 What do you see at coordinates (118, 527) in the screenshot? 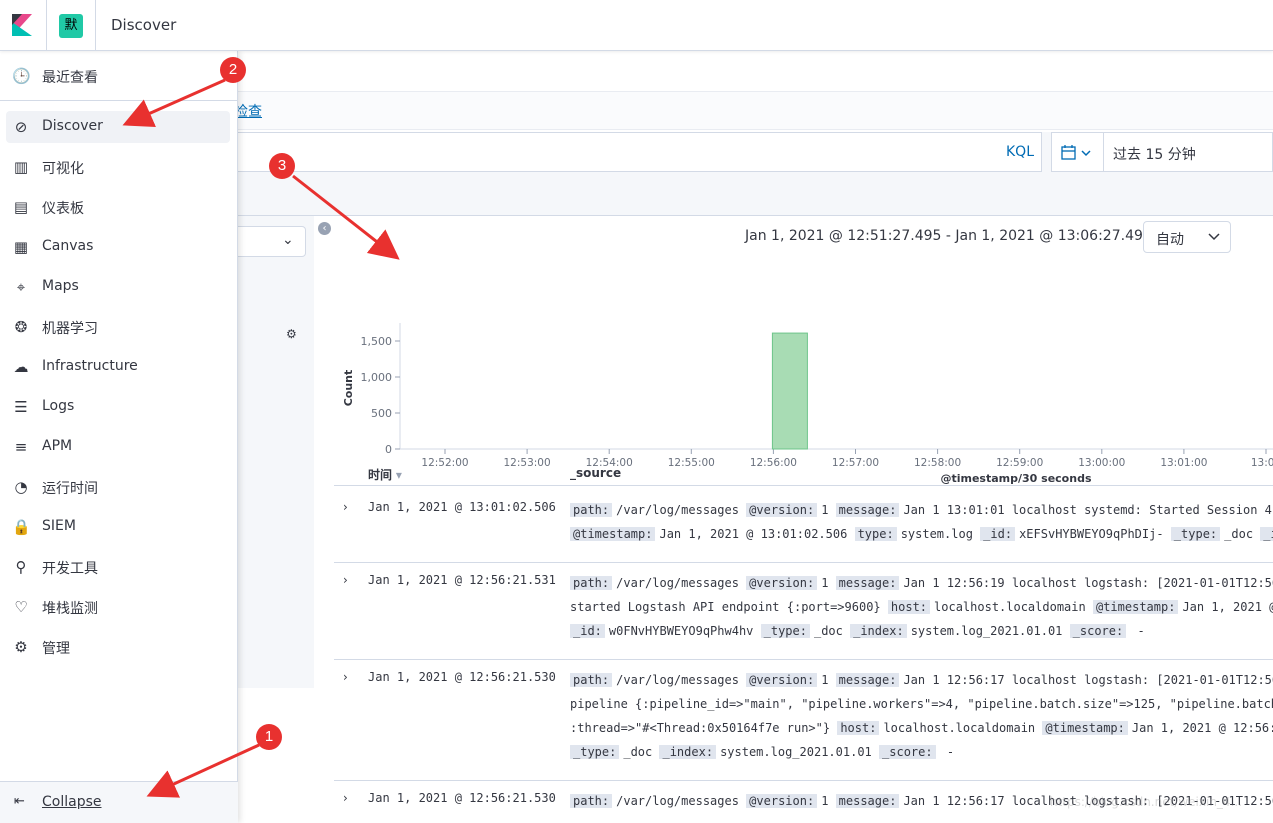
I see `sidebar-item: 🔒 SIEM` at bounding box center [118, 527].